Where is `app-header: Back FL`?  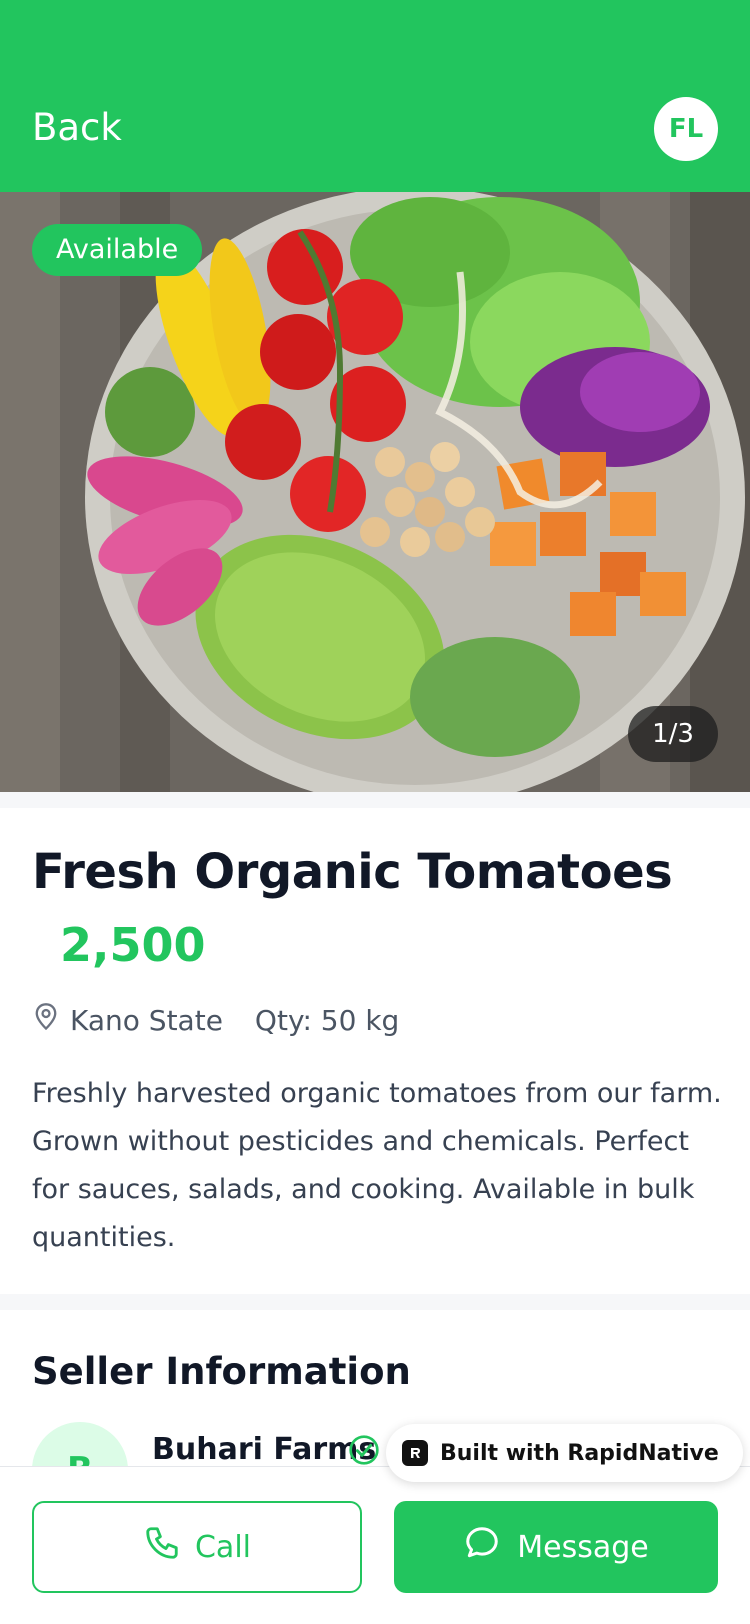 app-header: Back FL is located at coordinates (375, 96).